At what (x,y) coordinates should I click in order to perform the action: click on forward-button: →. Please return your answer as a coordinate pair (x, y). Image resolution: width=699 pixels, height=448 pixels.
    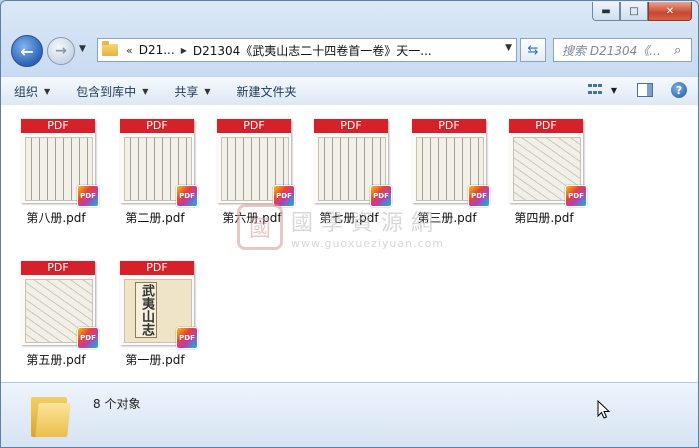
    Looking at the image, I should click on (61, 51).